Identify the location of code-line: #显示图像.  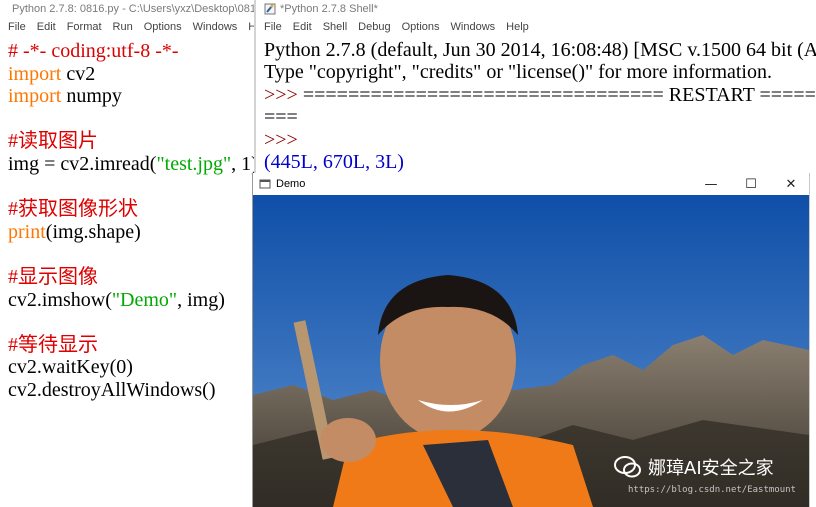
(131, 277).